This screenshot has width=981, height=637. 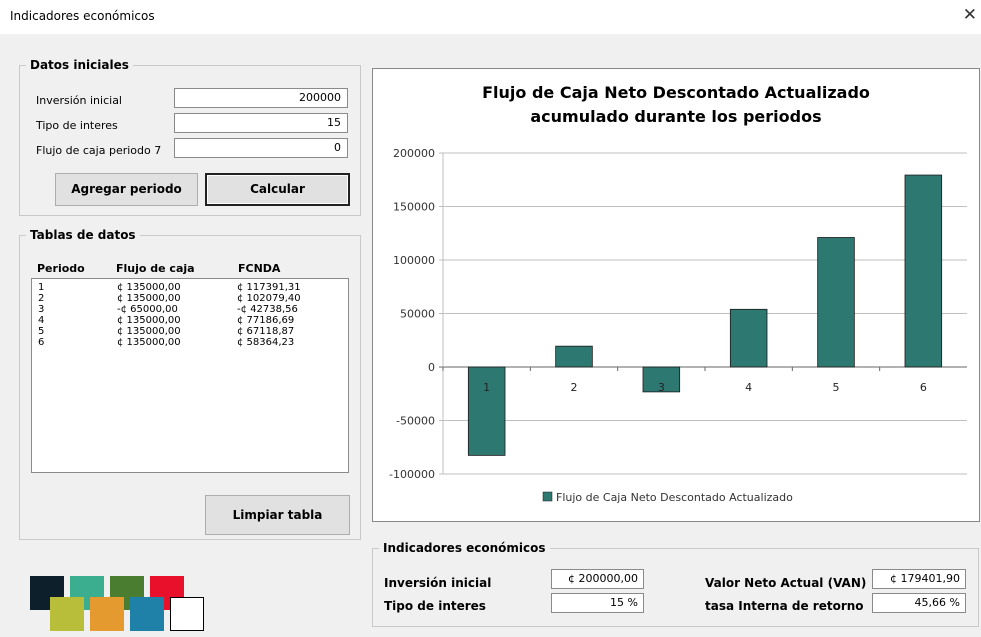 I want to click on ind-van-label: Valor Neto Actual (VAN), so click(x=786, y=583).